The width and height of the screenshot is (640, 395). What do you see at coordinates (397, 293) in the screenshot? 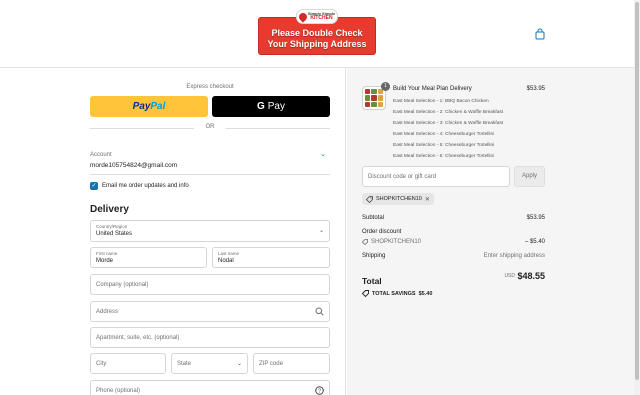
I see `total-savings: TOTAL SAVINGS $5.40` at bounding box center [397, 293].